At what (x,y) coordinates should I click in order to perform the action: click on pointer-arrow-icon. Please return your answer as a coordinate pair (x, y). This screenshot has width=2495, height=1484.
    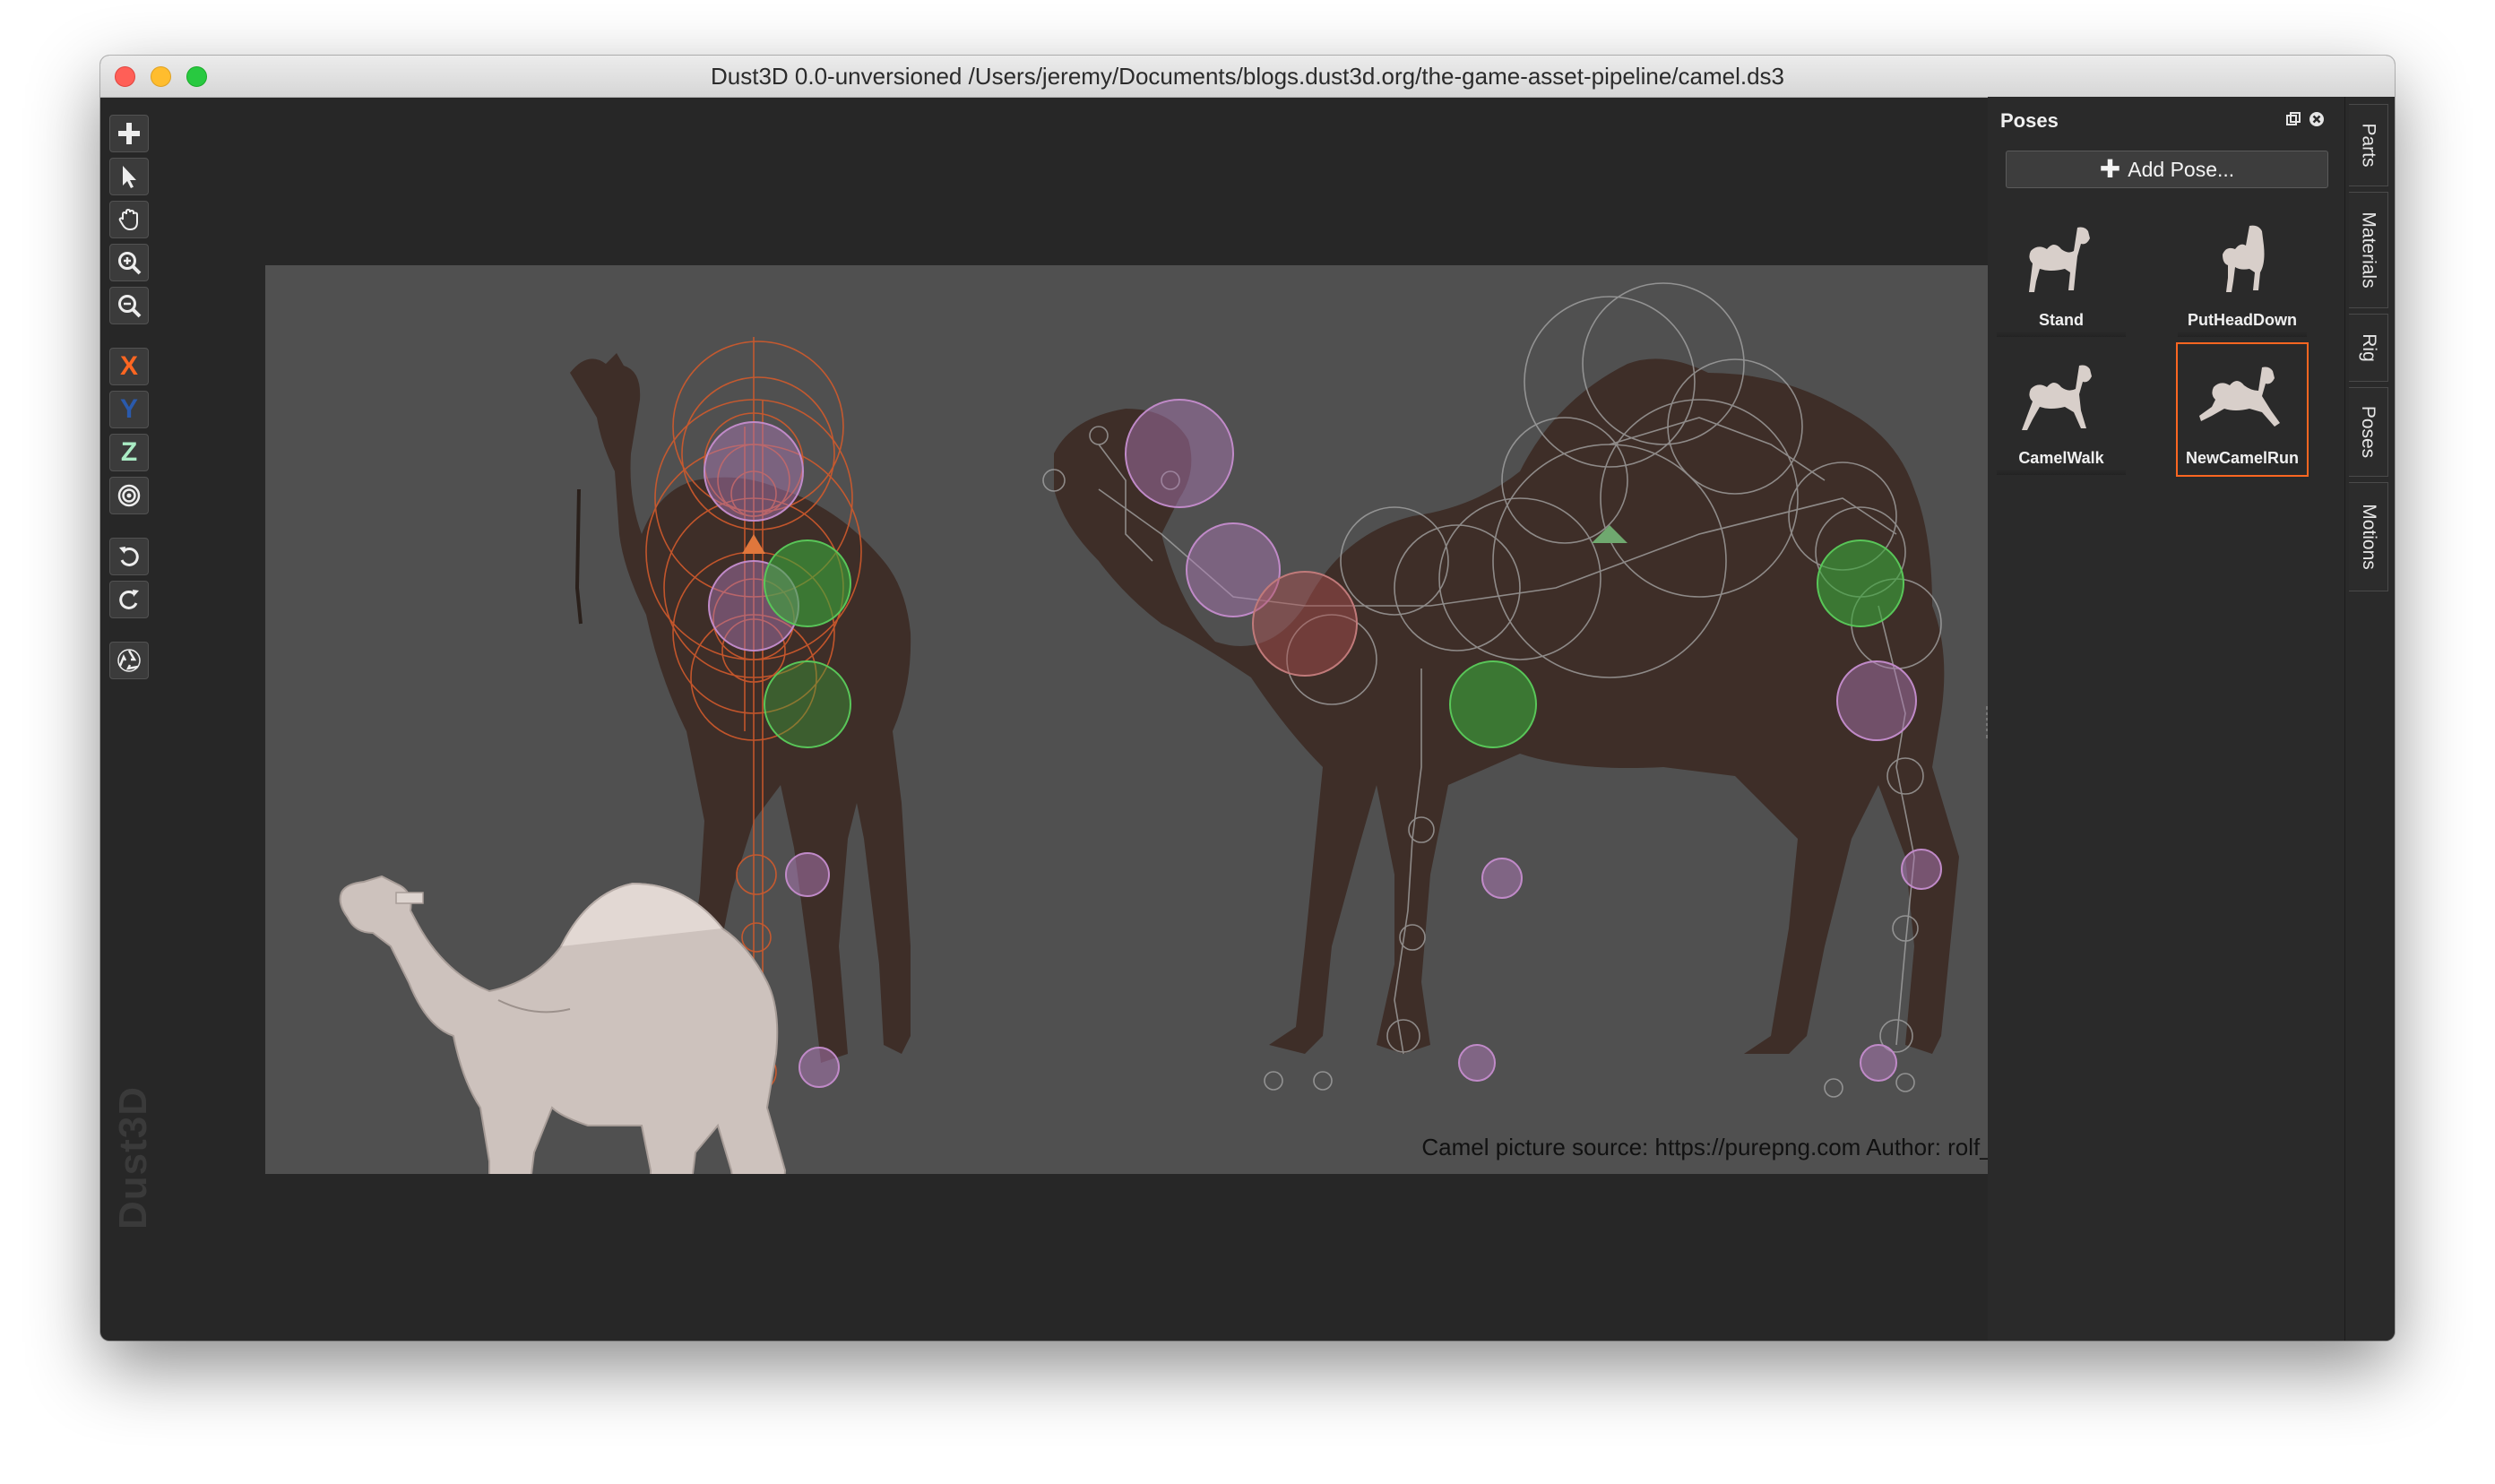
    Looking at the image, I should click on (129, 177).